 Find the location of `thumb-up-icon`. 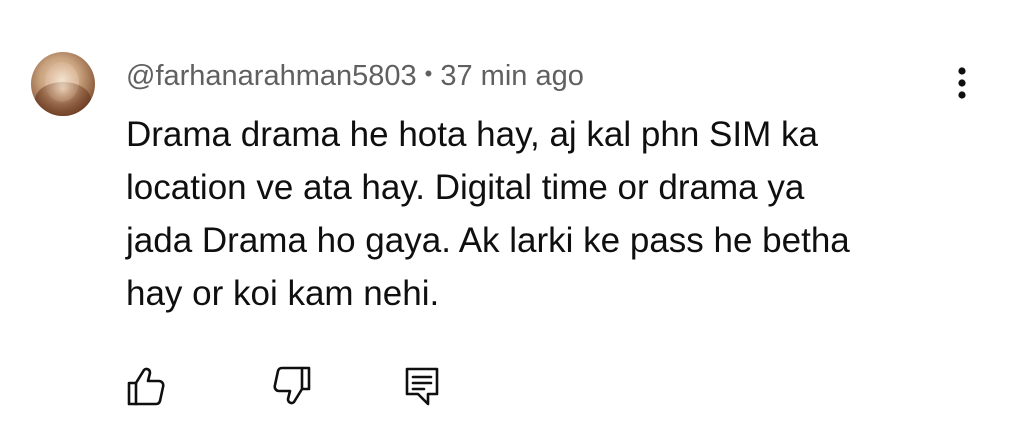

thumb-up-icon is located at coordinates (146, 386).